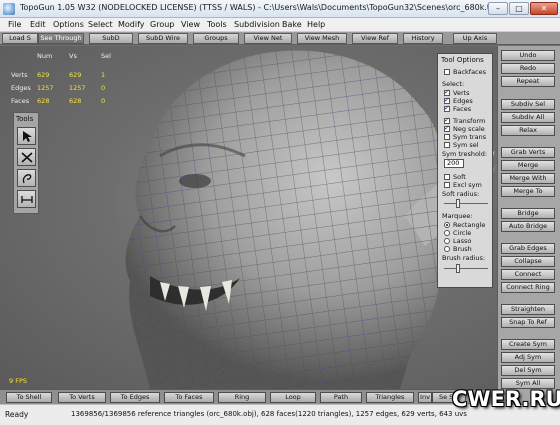 Image resolution: width=560 pixels, height=425 pixels. I want to click on straighten-button: Straighten, so click(528, 309).